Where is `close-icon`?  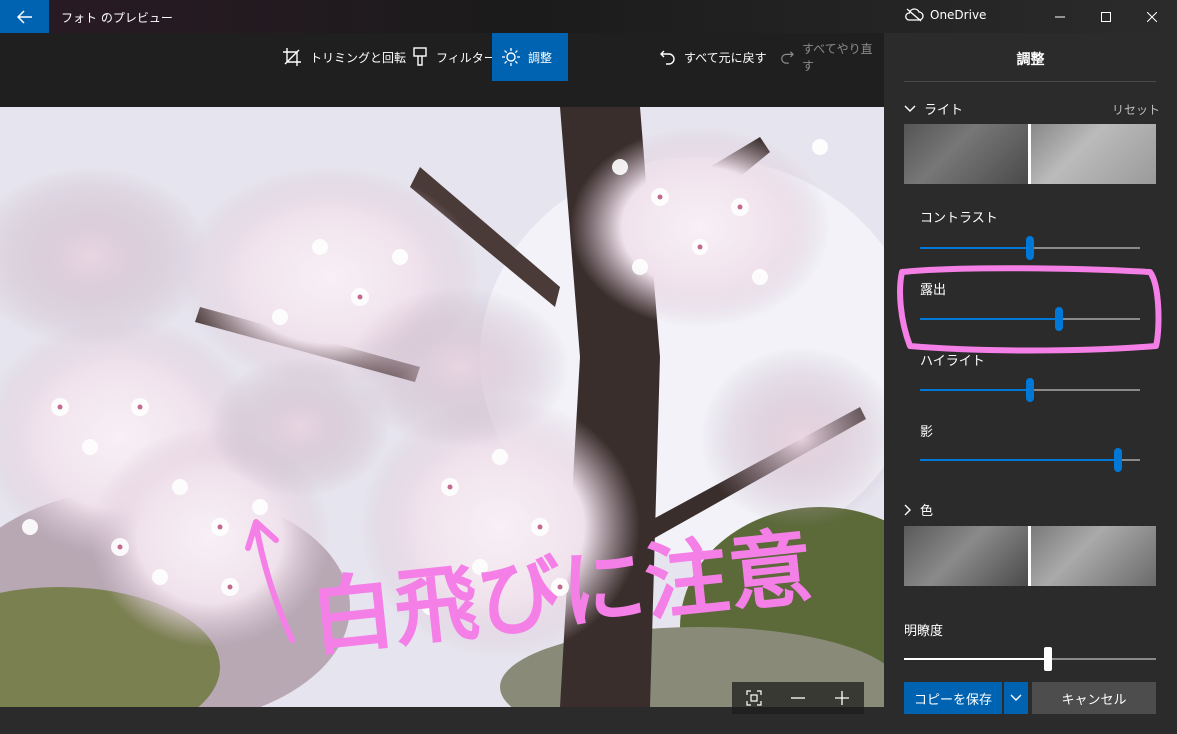 close-icon is located at coordinates (1152, 16).